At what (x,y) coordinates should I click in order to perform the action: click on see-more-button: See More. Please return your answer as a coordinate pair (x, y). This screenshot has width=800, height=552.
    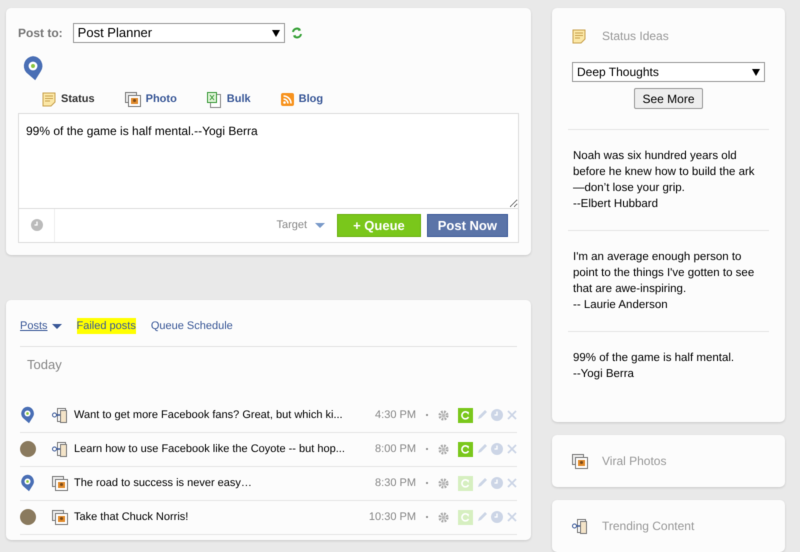
    Looking at the image, I should click on (668, 98).